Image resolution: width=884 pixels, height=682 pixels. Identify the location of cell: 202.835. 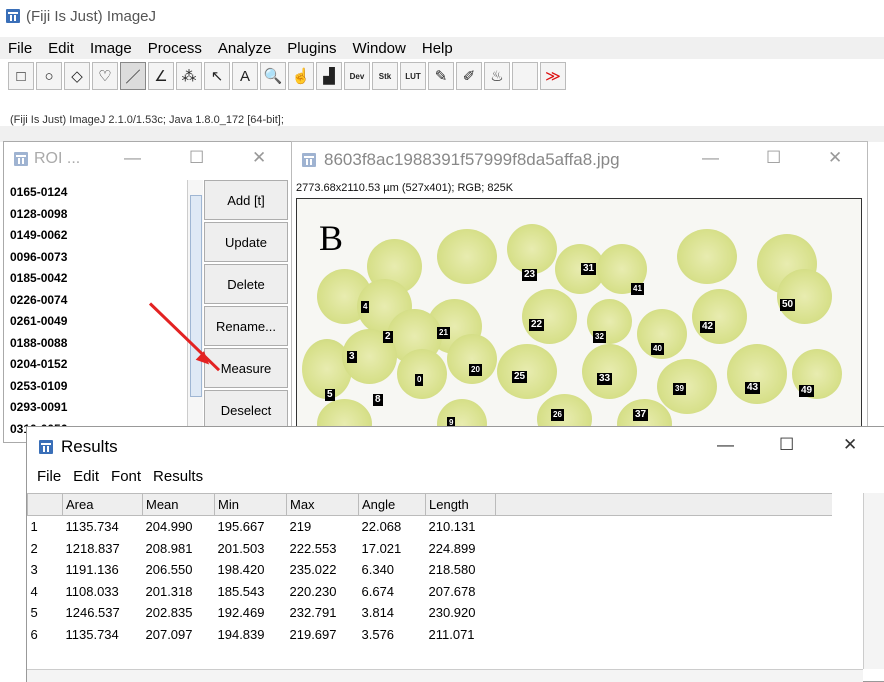
(169, 613).